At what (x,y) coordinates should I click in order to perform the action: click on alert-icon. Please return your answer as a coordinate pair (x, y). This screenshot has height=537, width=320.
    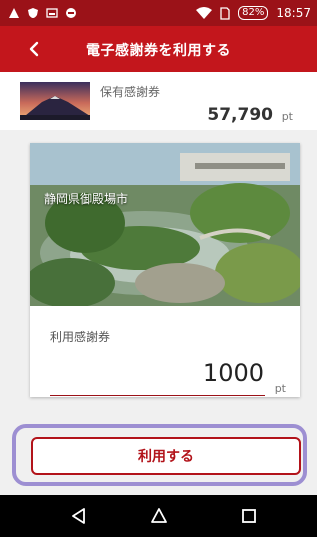
    Looking at the image, I should click on (14, 13).